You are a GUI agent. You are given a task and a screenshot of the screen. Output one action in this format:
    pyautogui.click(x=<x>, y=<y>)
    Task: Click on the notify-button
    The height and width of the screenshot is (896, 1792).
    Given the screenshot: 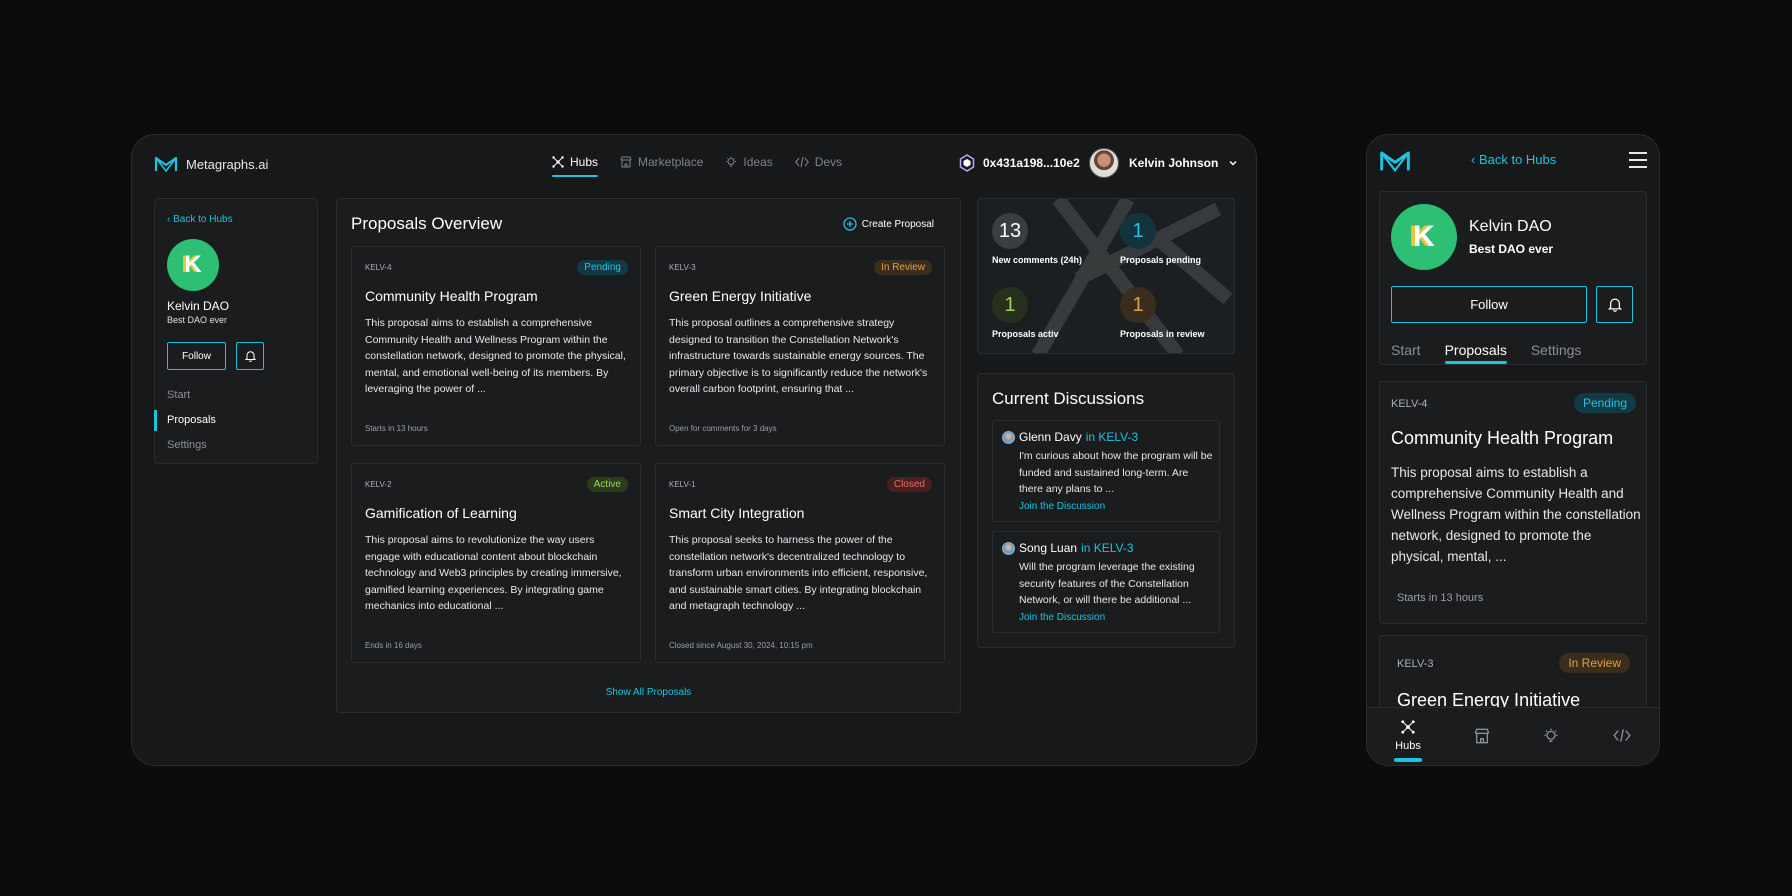 What is the action you would take?
    pyautogui.click(x=250, y=356)
    